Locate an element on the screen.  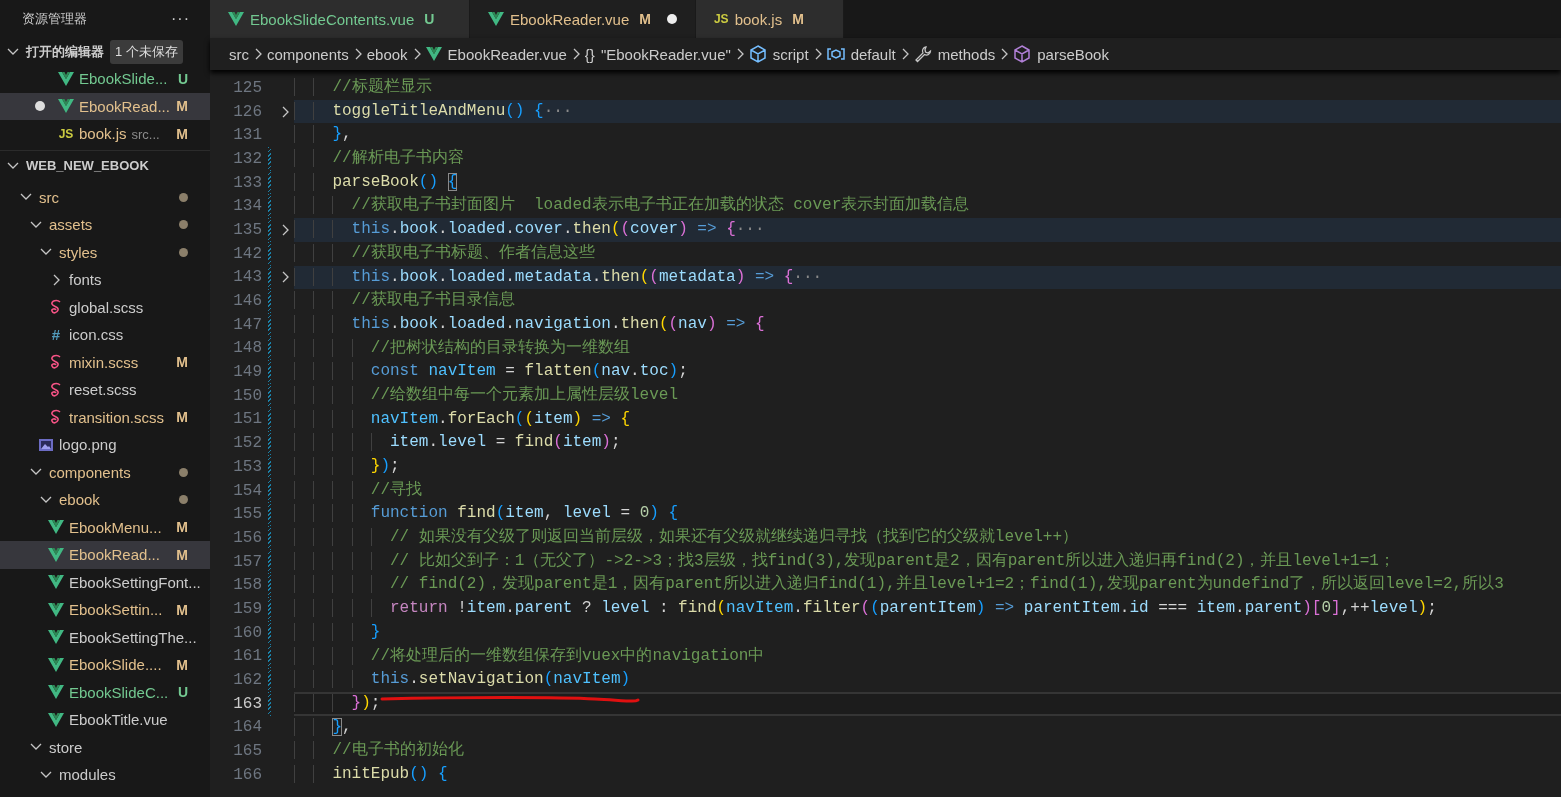
folder-item: ebook is located at coordinates (105, 500).